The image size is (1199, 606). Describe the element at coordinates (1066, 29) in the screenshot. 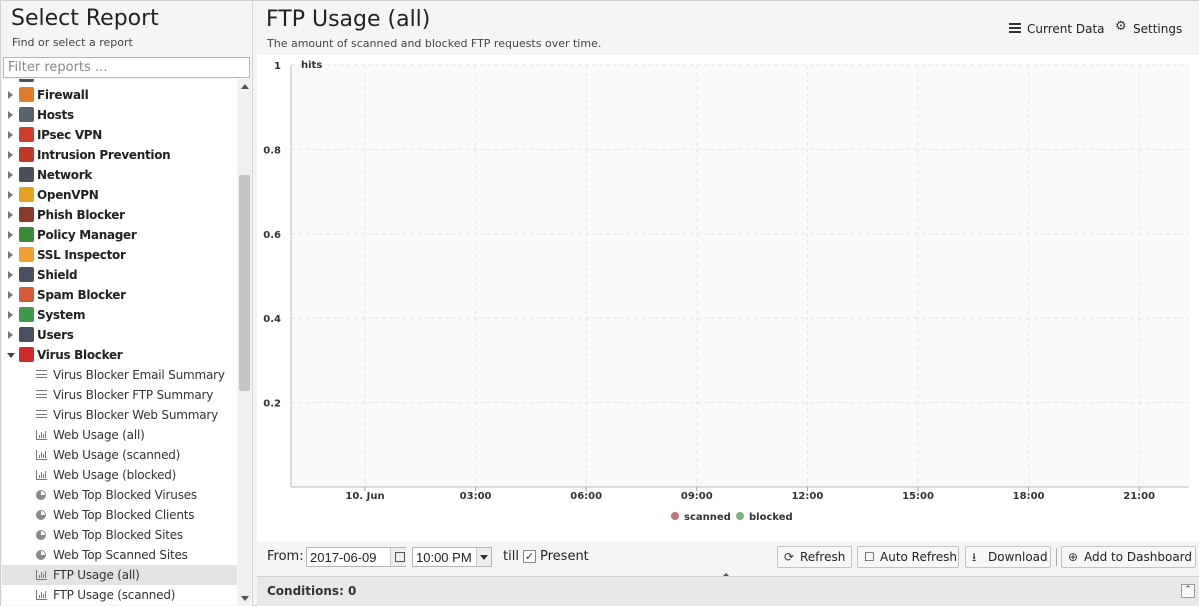

I see `current-data-label: Current Data` at that location.